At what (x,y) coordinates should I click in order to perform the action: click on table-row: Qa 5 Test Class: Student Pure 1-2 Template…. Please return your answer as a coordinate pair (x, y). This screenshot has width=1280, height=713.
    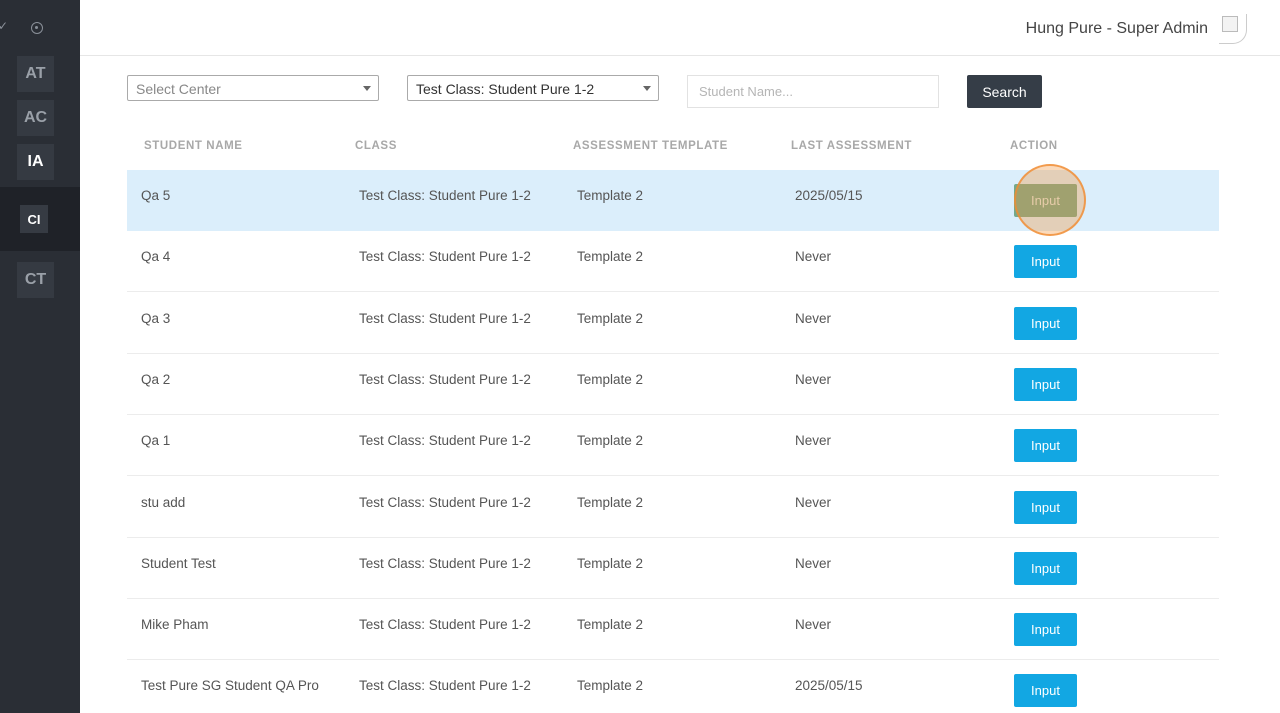
    Looking at the image, I should click on (673, 200).